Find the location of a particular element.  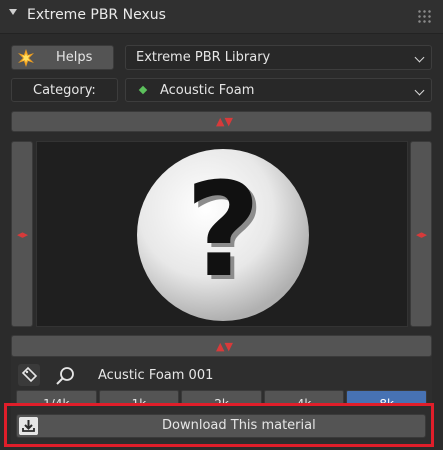

download-material-button: Download This material is located at coordinates (221, 426).